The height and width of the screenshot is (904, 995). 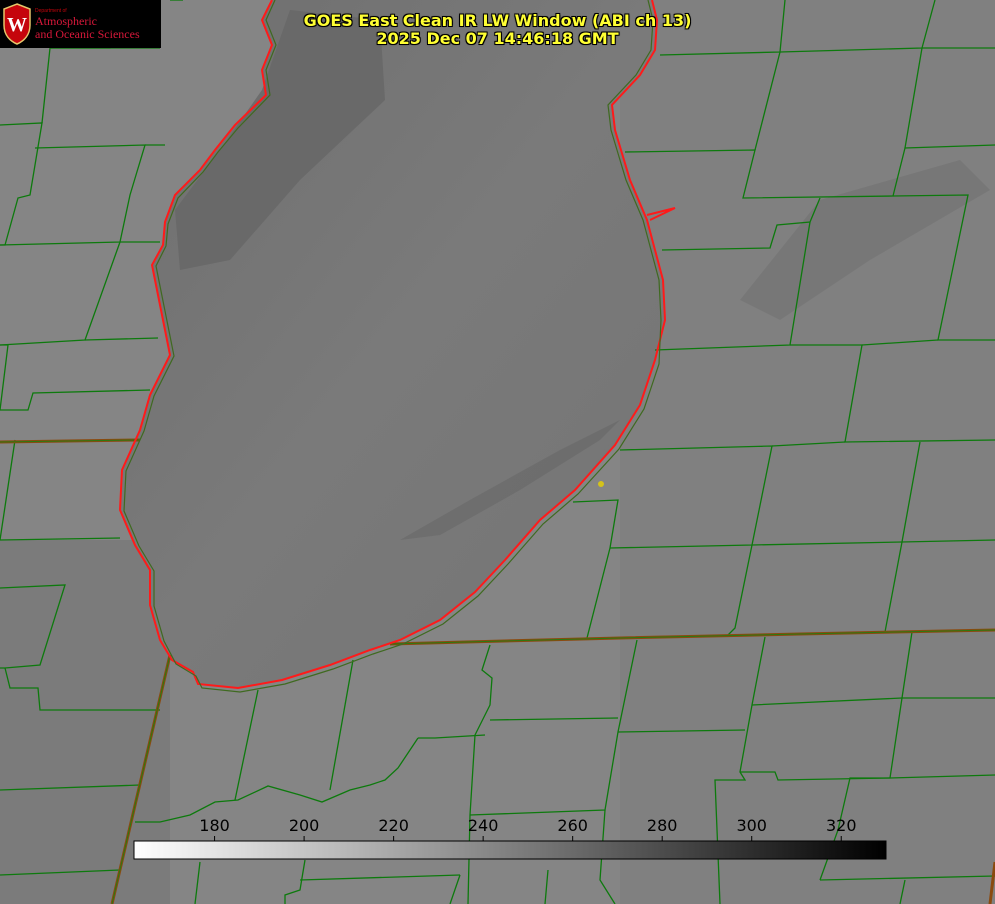 What do you see at coordinates (510, 850) in the screenshot?
I see `colorbar-gradient` at bounding box center [510, 850].